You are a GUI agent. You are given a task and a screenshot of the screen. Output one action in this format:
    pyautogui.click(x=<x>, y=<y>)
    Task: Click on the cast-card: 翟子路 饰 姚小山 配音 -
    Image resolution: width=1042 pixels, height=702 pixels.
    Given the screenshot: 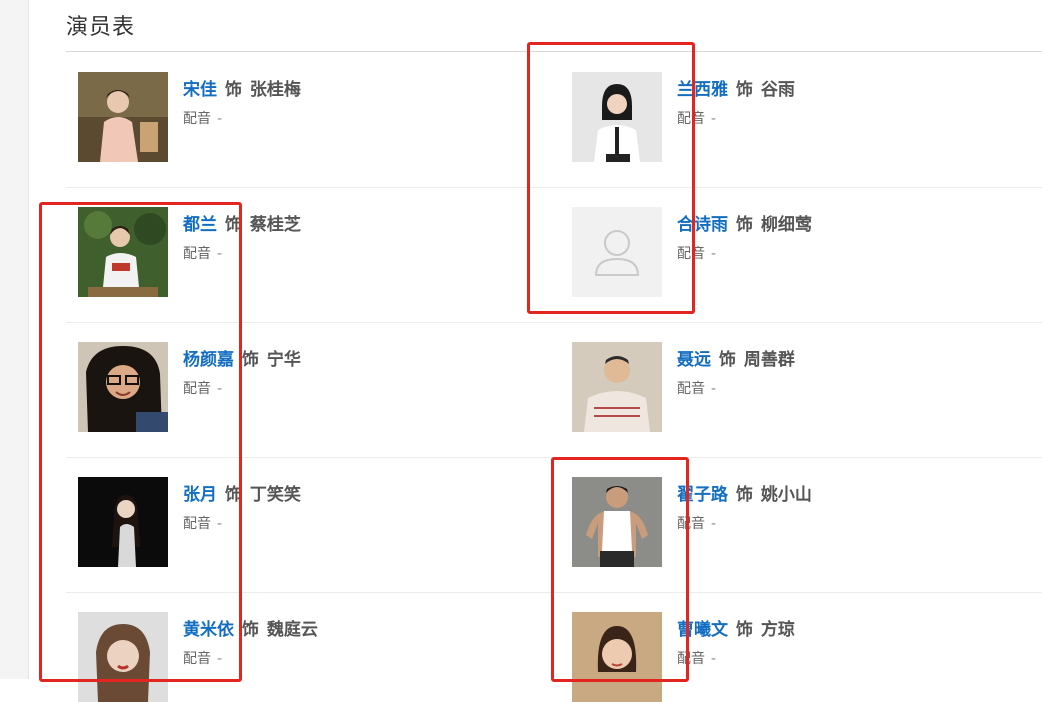 What is the action you would take?
    pyautogui.click(x=787, y=522)
    